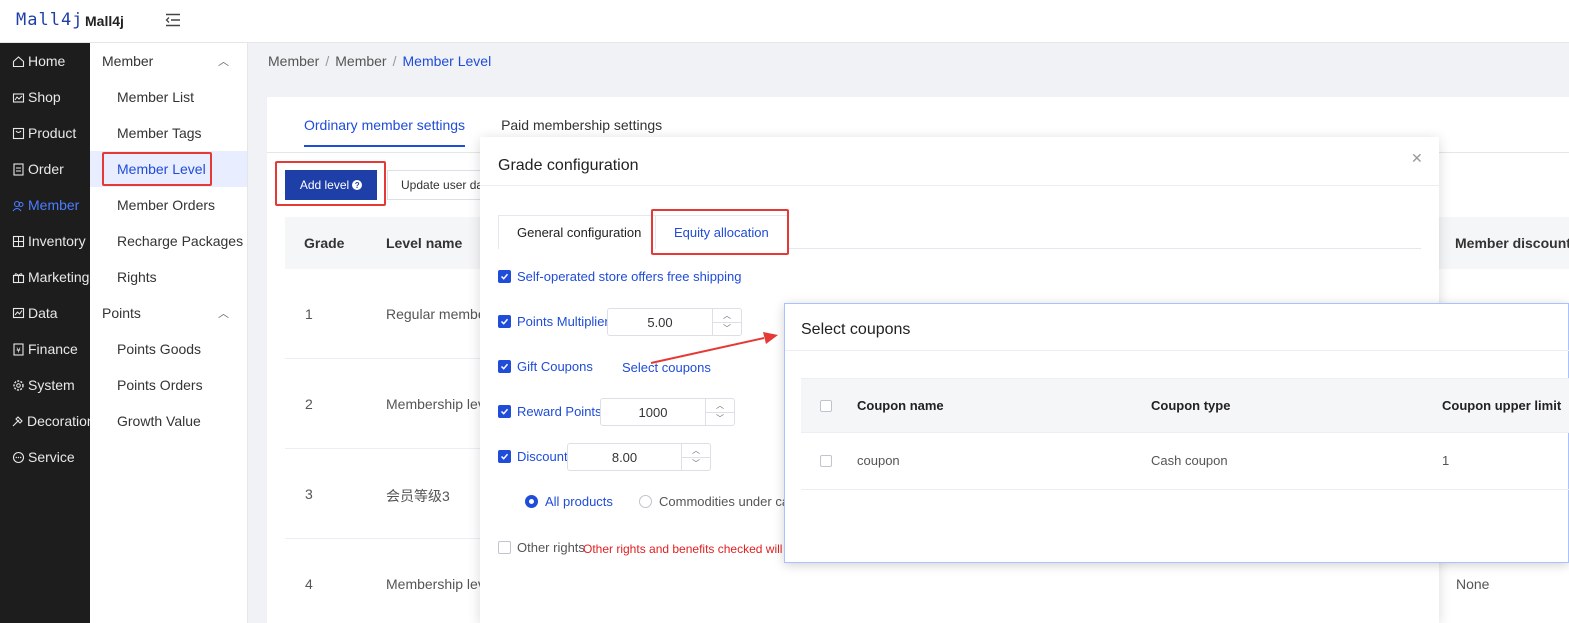 This screenshot has width=1569, height=623. What do you see at coordinates (45, 169) in the screenshot?
I see `nav-item-order: Order` at bounding box center [45, 169].